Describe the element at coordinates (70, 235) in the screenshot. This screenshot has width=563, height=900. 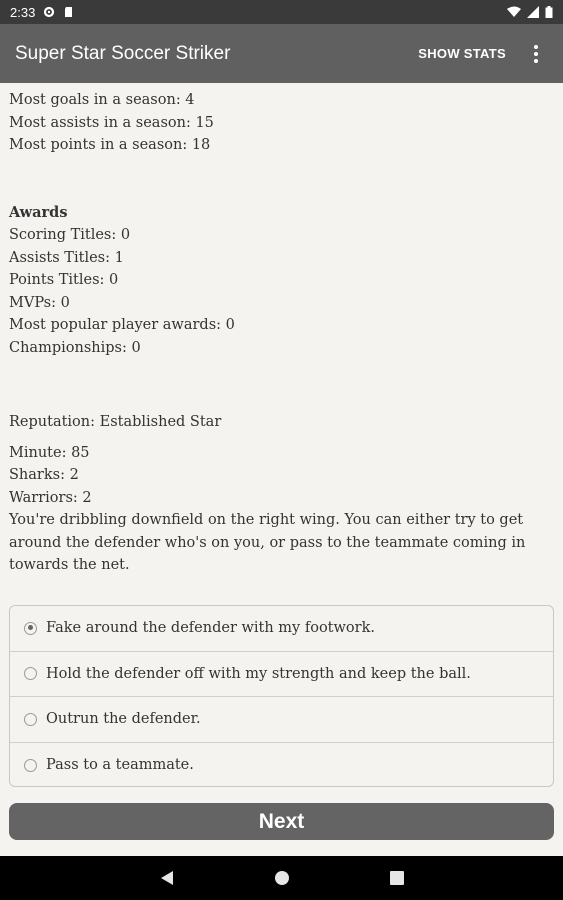
I see `scoring-titles: Scoring Titles: 0` at that location.